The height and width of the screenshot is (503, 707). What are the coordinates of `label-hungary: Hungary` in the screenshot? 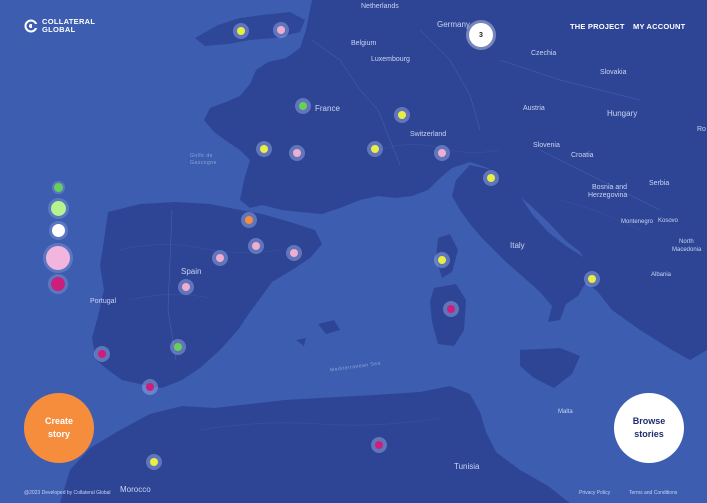 It's located at (622, 113).